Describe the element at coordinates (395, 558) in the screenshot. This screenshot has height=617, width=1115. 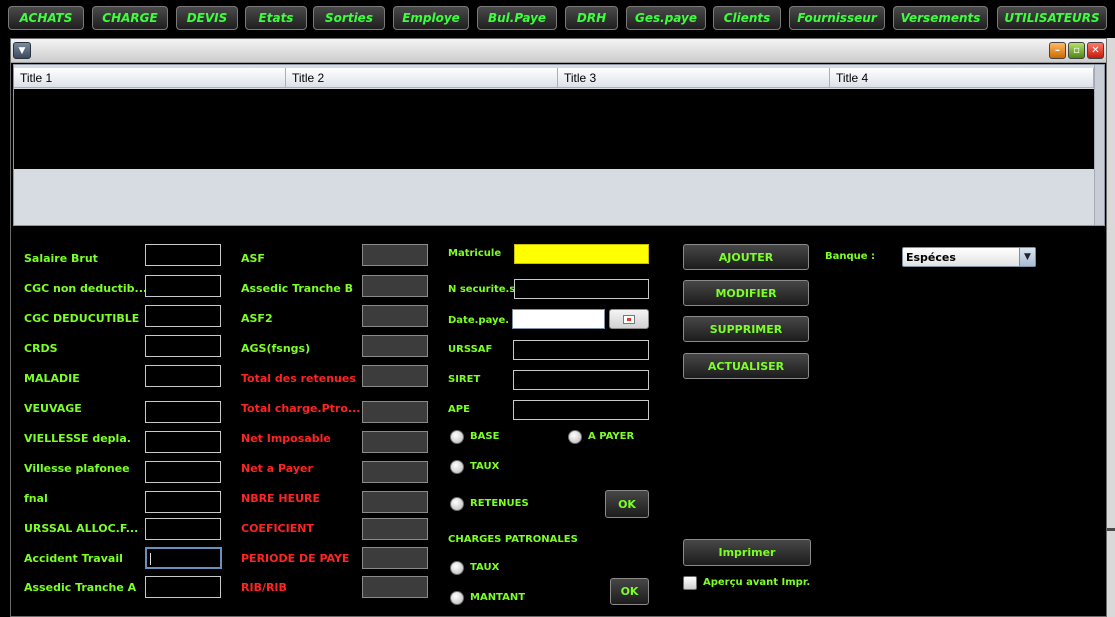
I see `periode-de-paye-field` at that location.